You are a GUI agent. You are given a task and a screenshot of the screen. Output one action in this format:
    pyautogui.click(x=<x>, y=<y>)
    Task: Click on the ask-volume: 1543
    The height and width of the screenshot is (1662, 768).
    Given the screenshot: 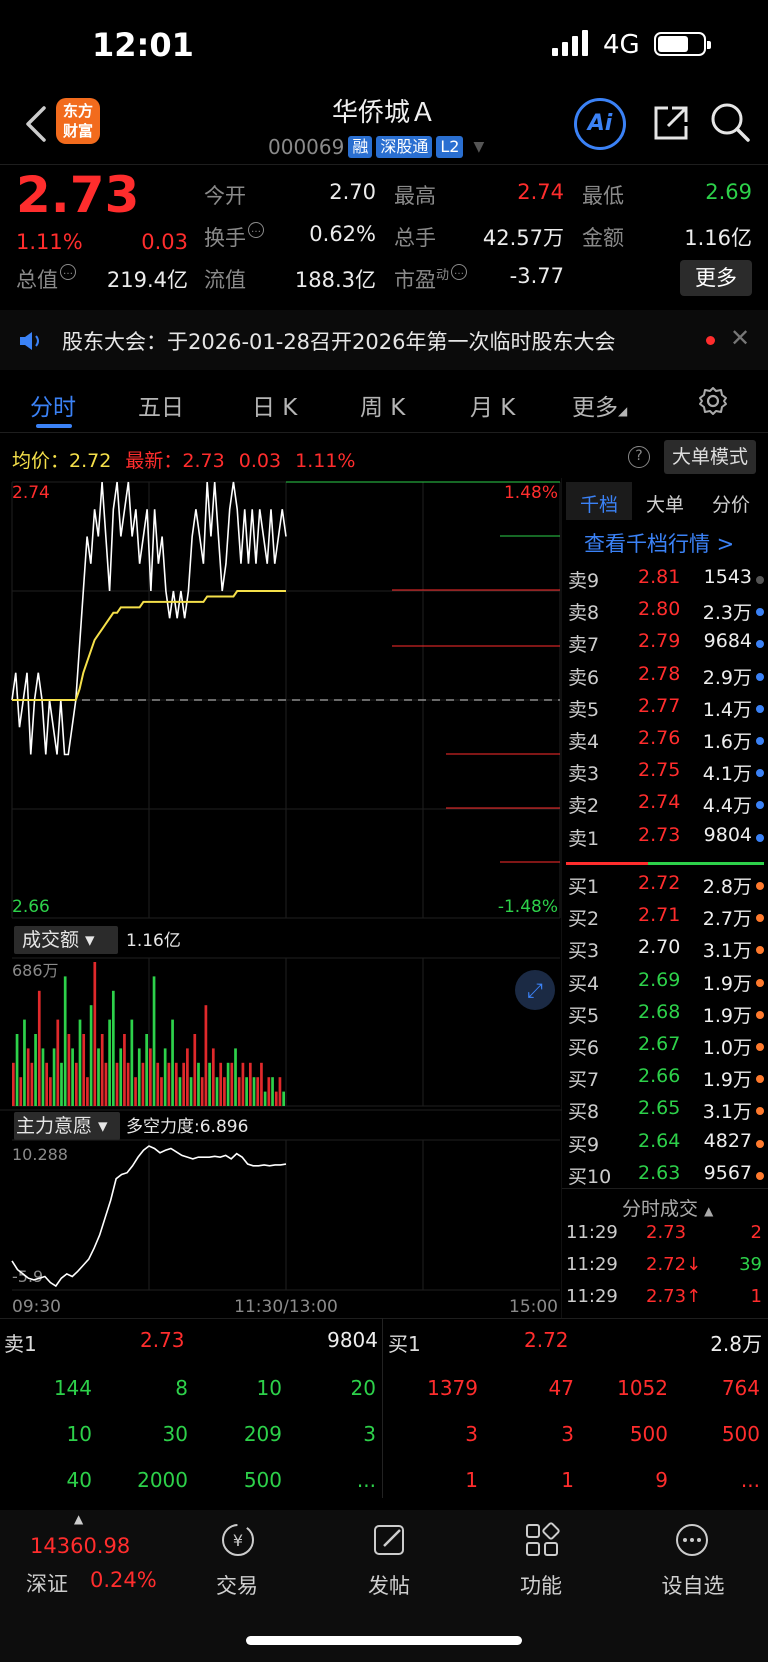 What is the action you would take?
    pyautogui.click(x=727, y=577)
    